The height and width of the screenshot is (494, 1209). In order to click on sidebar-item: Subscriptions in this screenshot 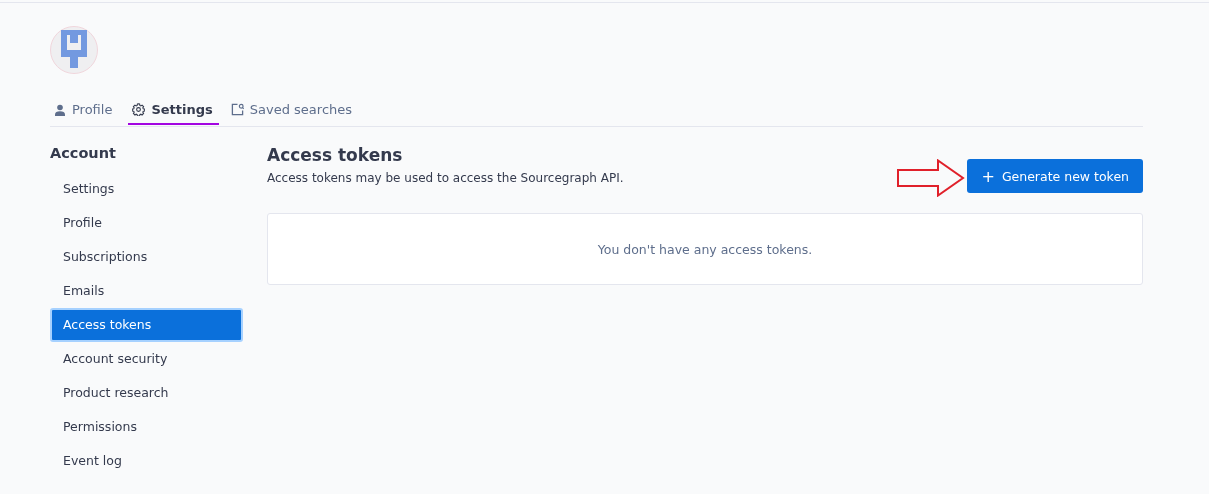, I will do `click(146, 257)`.